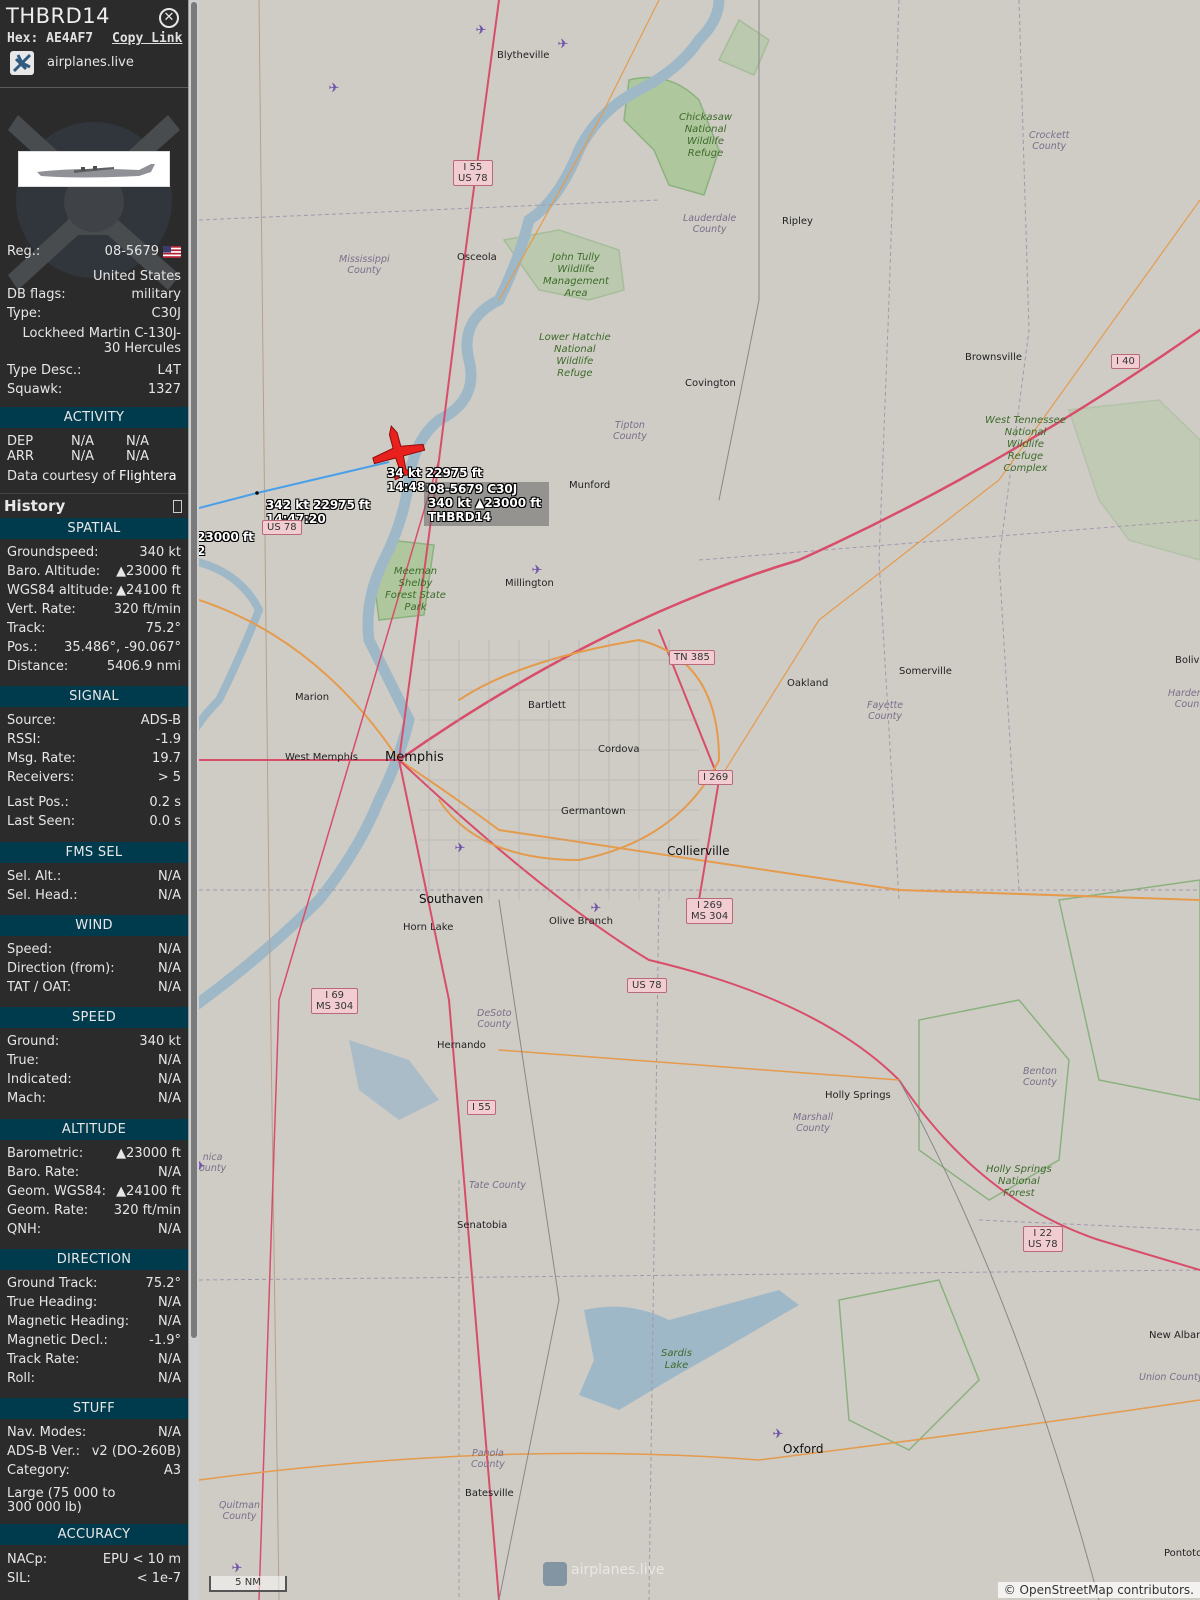  I want to click on direction-row-label: Magnetic Heading:, so click(68, 1321).